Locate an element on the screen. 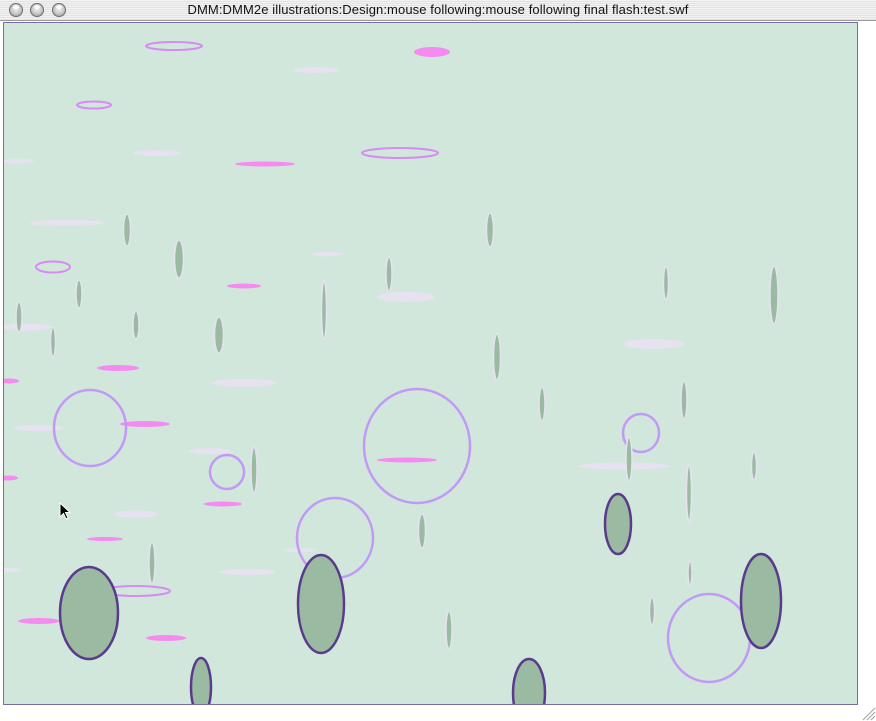  arrow-pointer-icon is located at coordinates (65, 511).